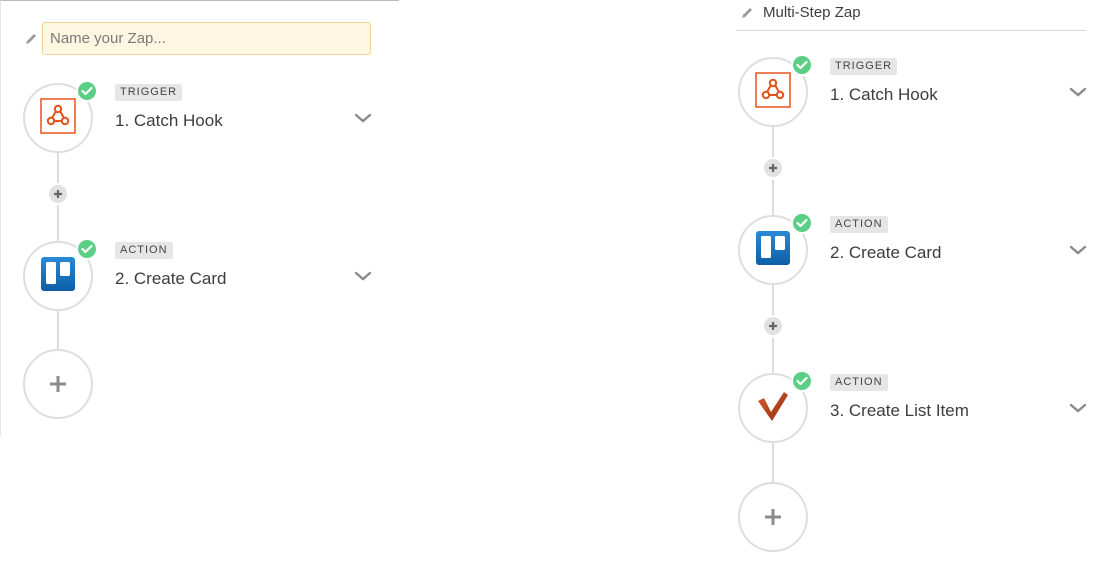 The width and height of the screenshot is (1103, 566). Describe the element at coordinates (812, 12) in the screenshot. I see `zap-title: Multi-Step Zap` at that location.